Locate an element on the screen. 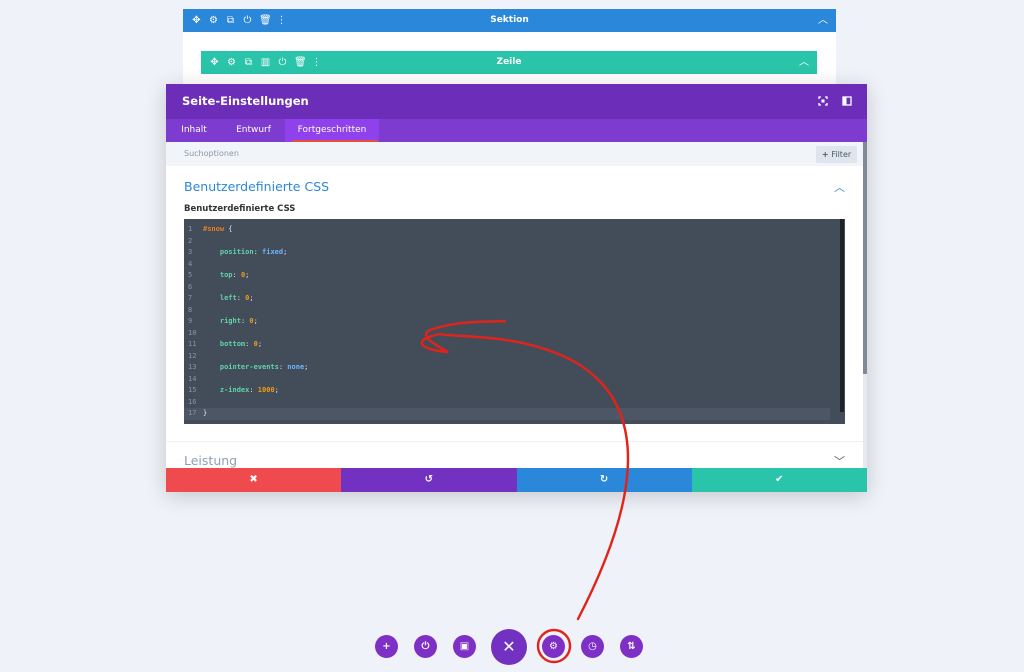 This screenshot has width=1024, height=672. portability-button: ⇅ is located at coordinates (631, 646).